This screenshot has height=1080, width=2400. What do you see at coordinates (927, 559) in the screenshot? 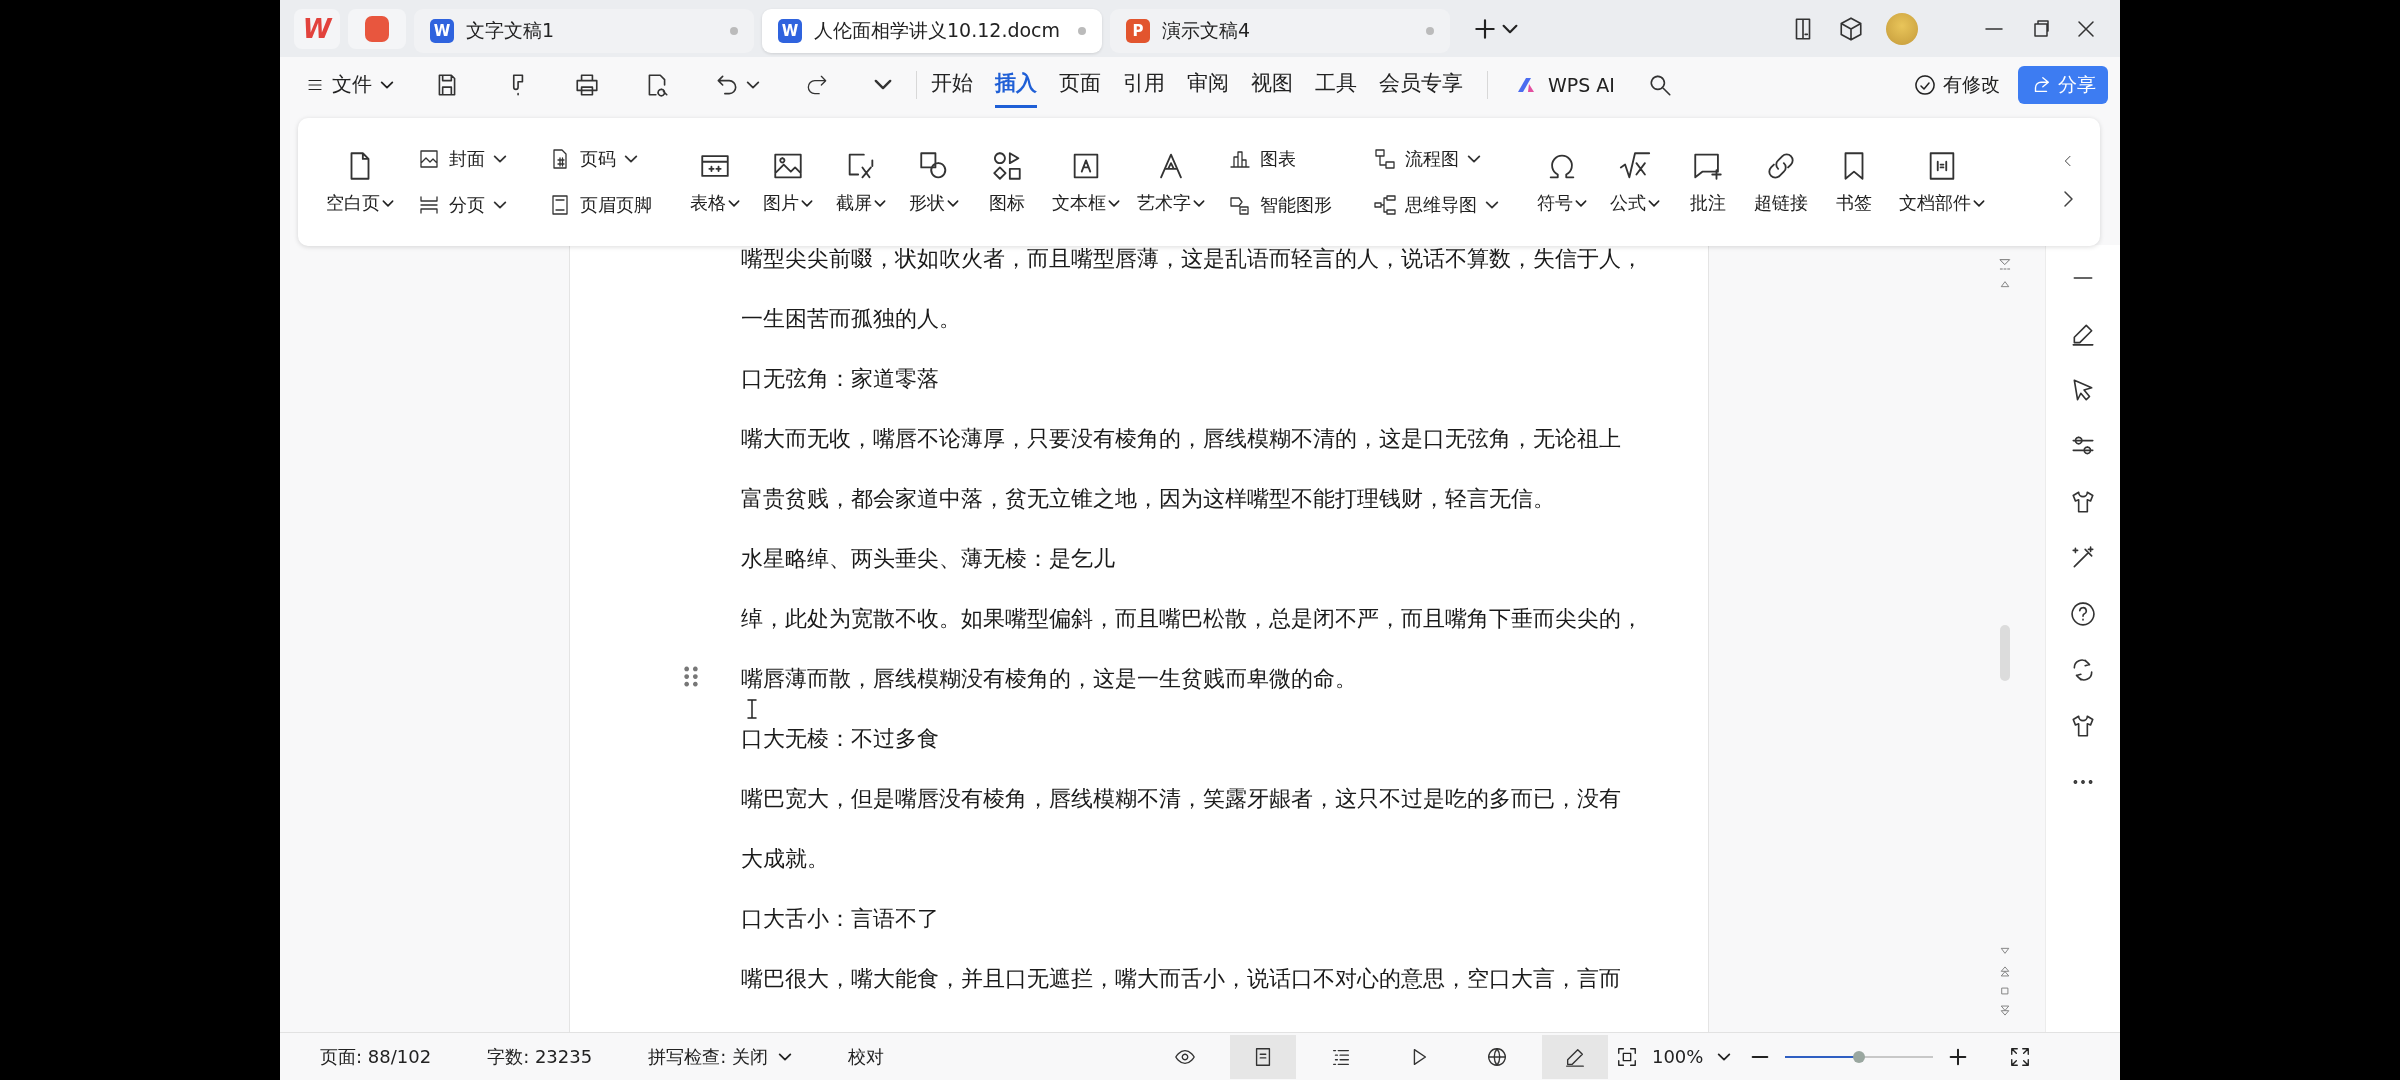
I see `document-text: 水星略绰、两头垂尖、薄无棱：是乞儿` at bounding box center [927, 559].